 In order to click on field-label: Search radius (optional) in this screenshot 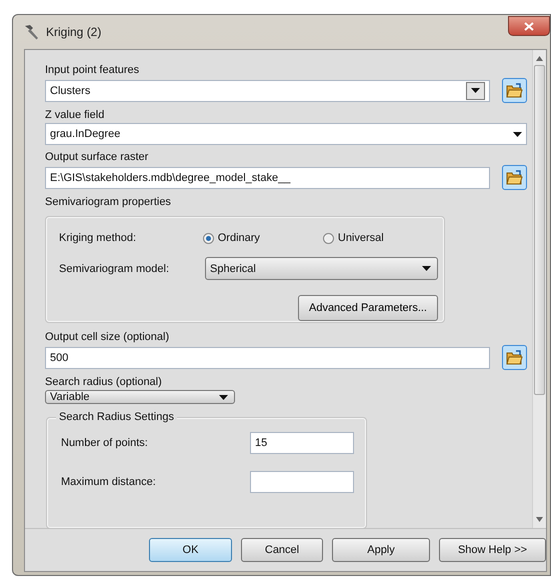, I will do `click(104, 382)`.